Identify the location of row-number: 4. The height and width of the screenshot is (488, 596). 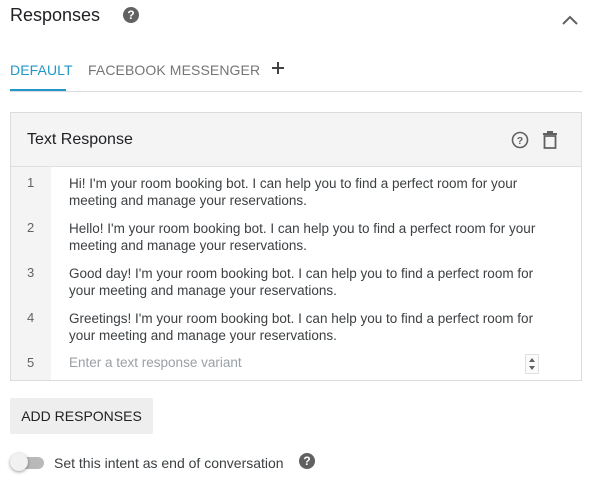
(31, 317).